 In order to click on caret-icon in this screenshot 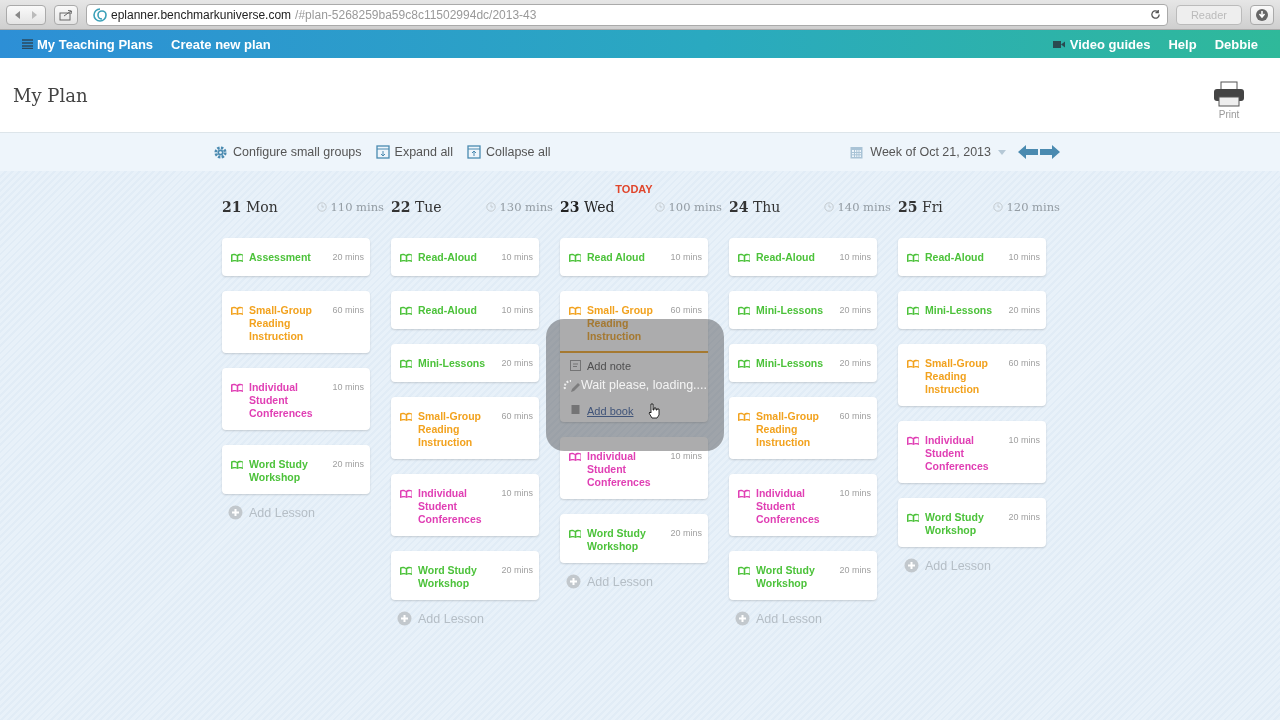, I will do `click(1002, 152)`.